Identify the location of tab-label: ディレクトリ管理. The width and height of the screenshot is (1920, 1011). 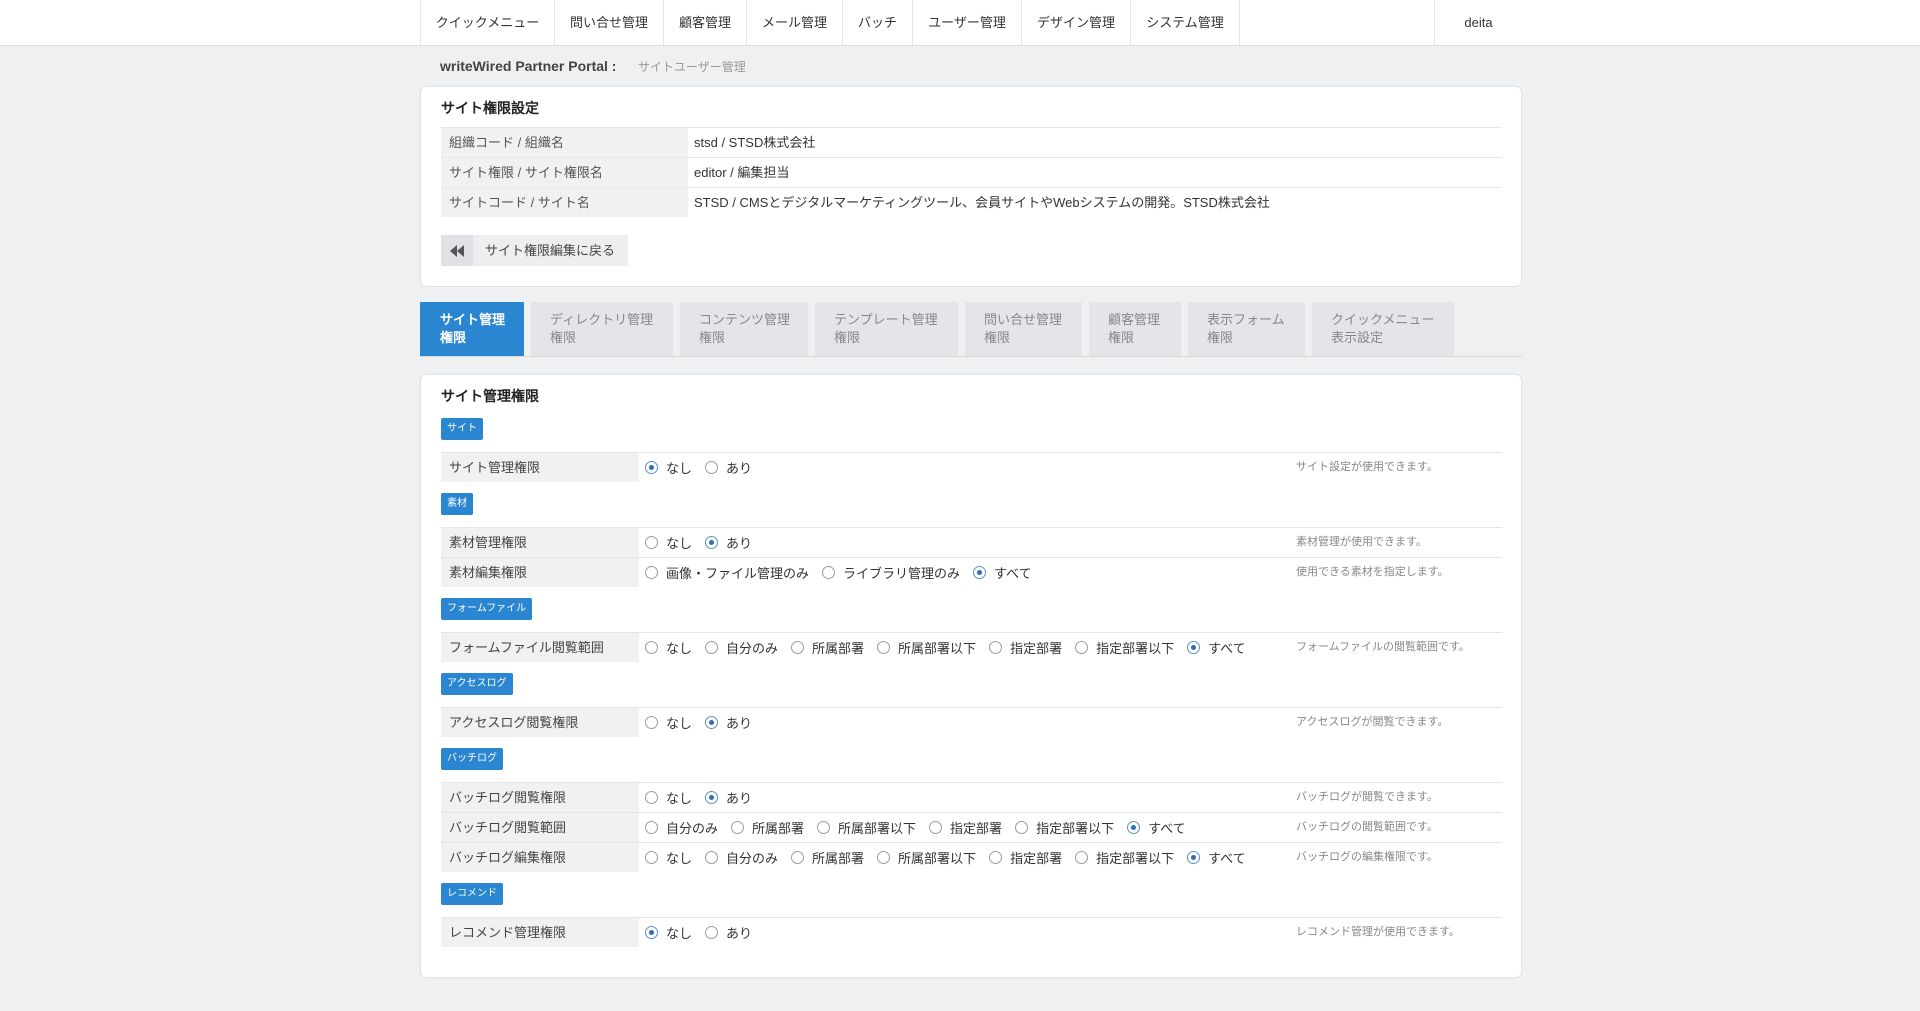
(611, 320).